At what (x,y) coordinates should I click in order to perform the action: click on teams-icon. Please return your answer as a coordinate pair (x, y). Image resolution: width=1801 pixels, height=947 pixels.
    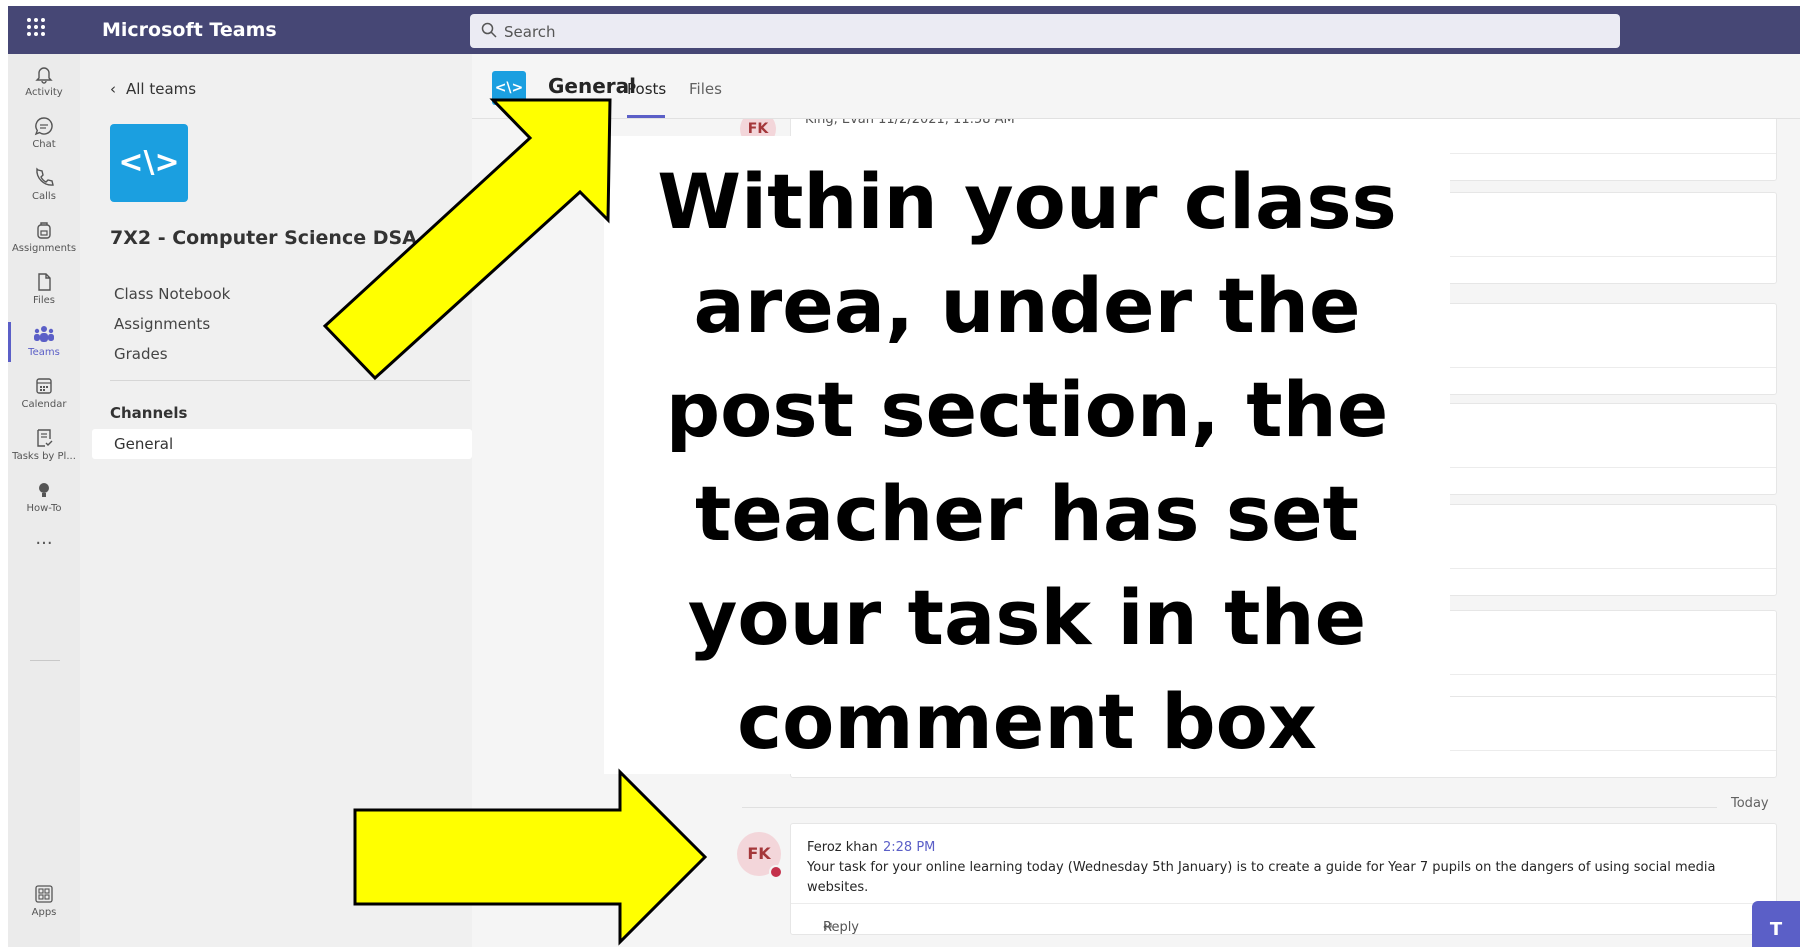
    Looking at the image, I should click on (44, 334).